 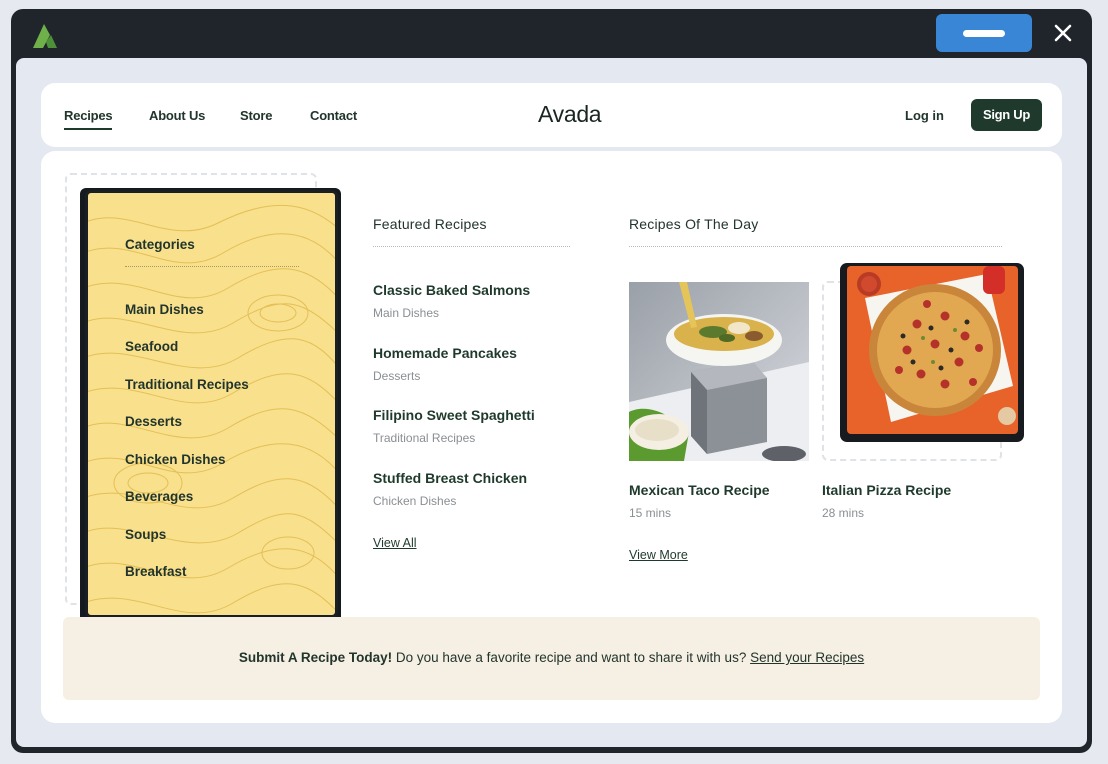 I want to click on featured-recipes-title: Featured Recipes, so click(x=430, y=224).